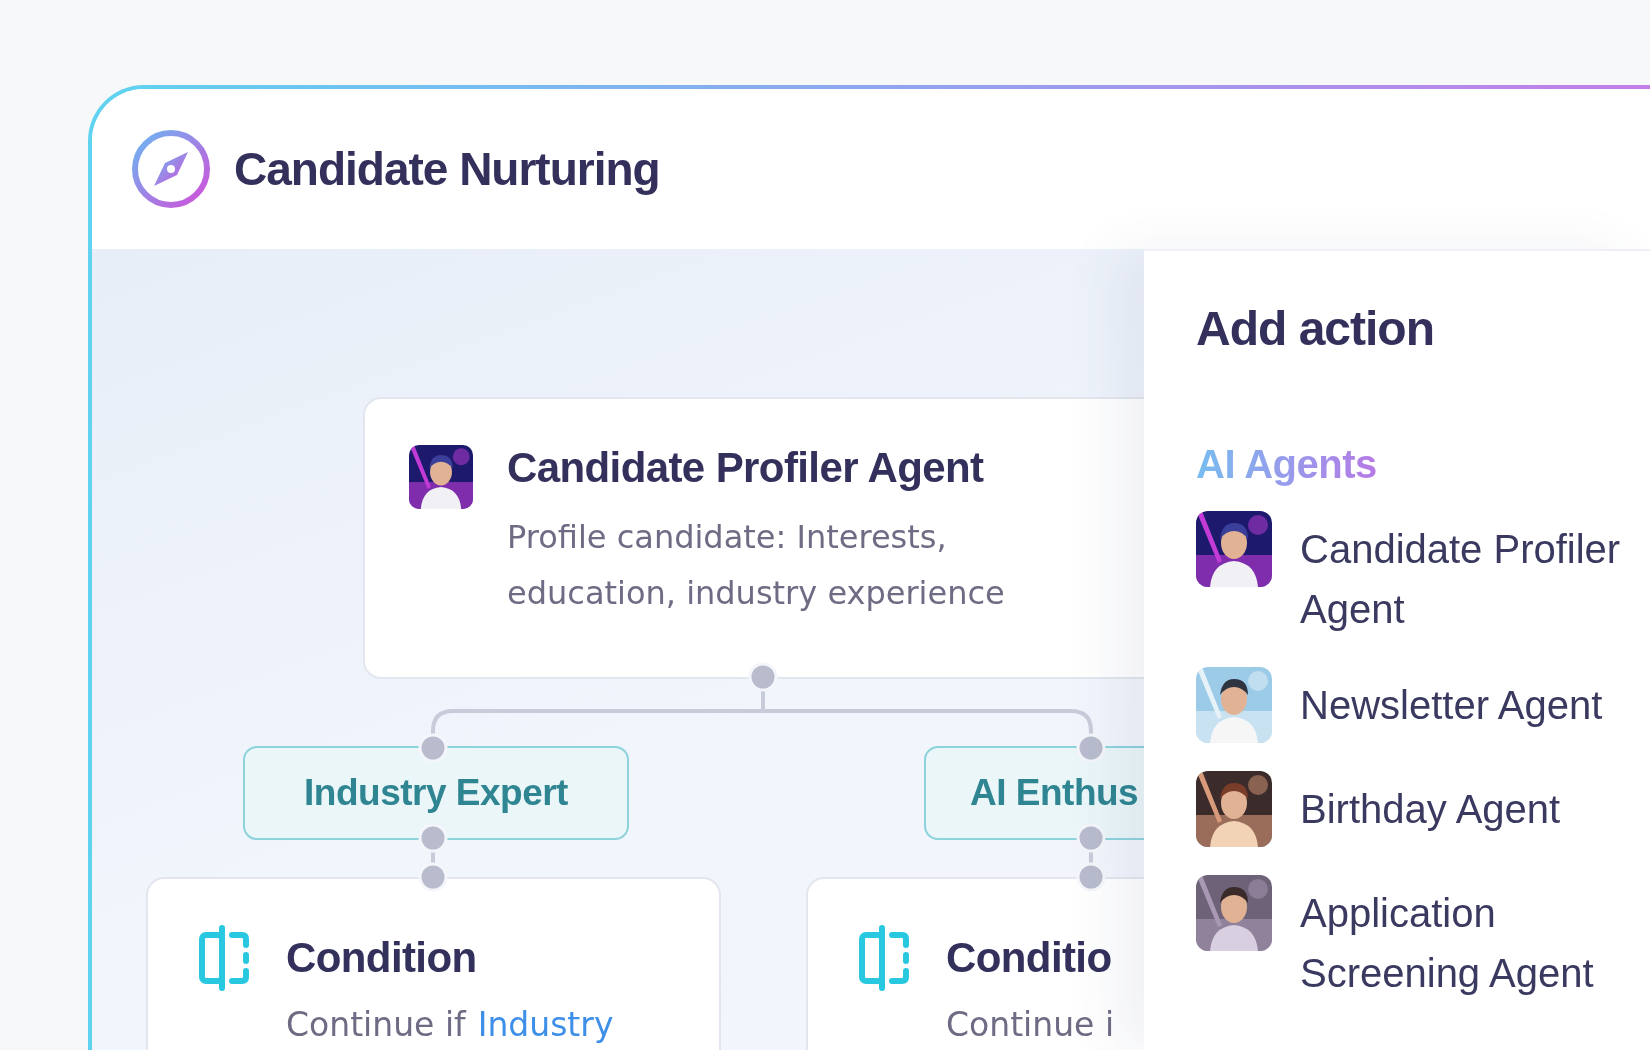 This screenshot has height=1050, width=1650. Describe the element at coordinates (746, 468) in the screenshot. I see `node-title: Candidate Profiler Agent` at that location.